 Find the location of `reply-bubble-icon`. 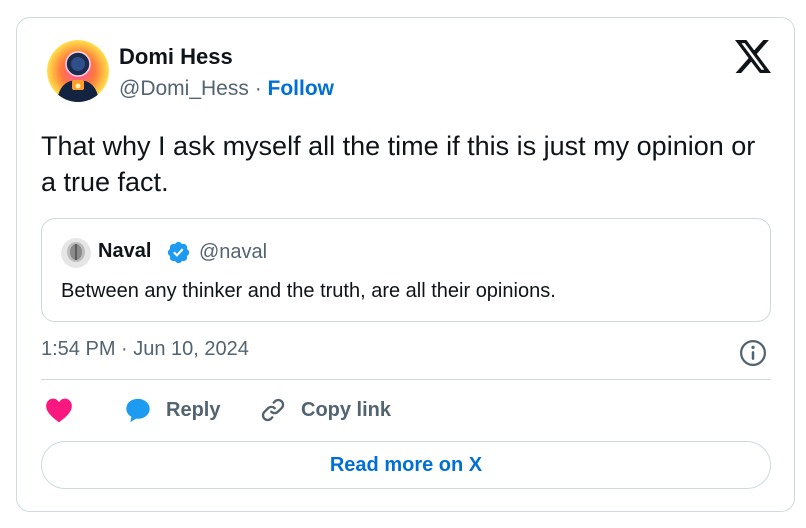

reply-bubble-icon is located at coordinates (138, 410).